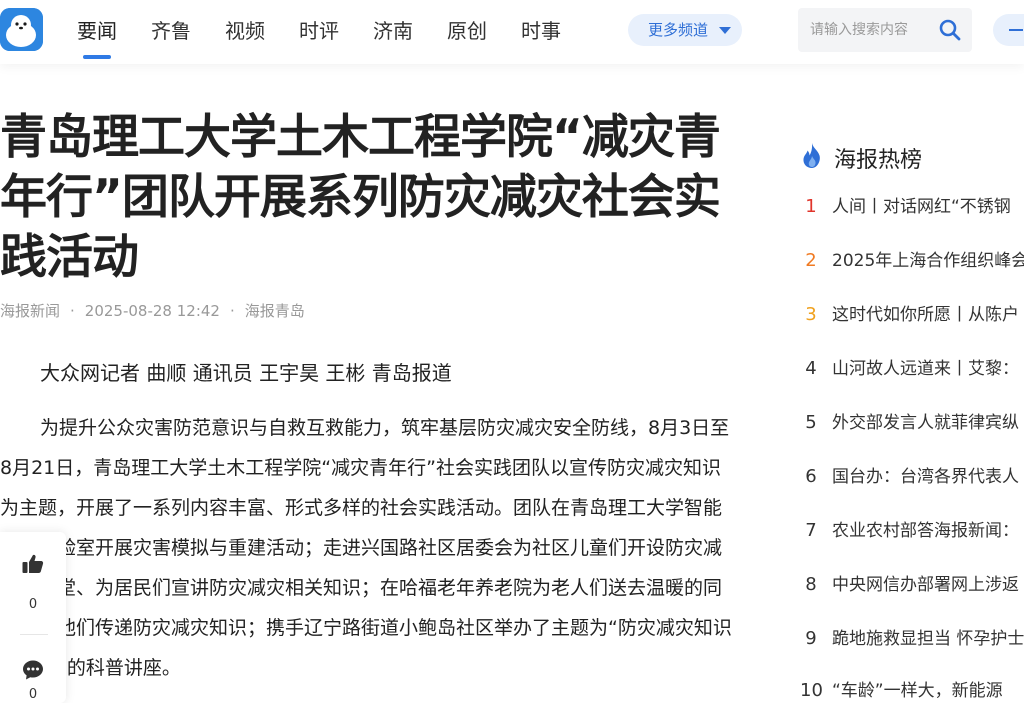  Describe the element at coordinates (928, 261) in the screenshot. I see `hot-list-item-title: 2025年上海合作组织峰会` at that location.